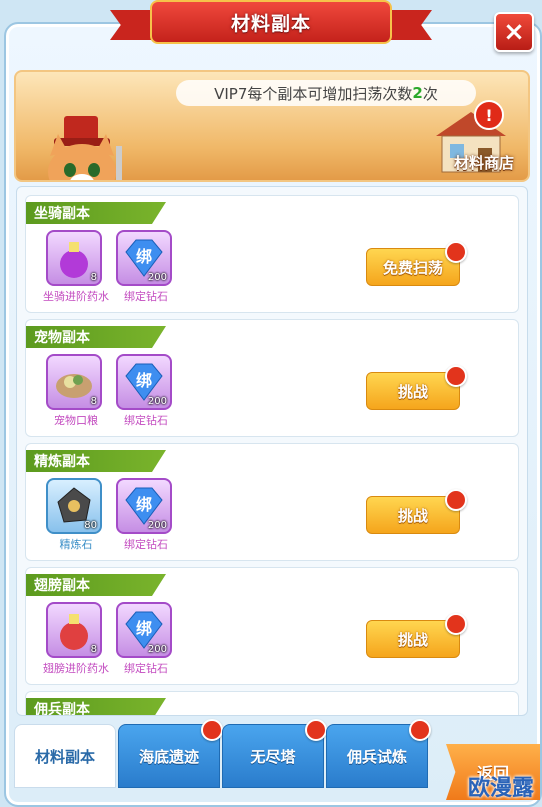 The height and width of the screenshot is (807, 542). What do you see at coordinates (96, 337) in the screenshot?
I see `dungeon-title: 宠物副本` at bounding box center [96, 337].